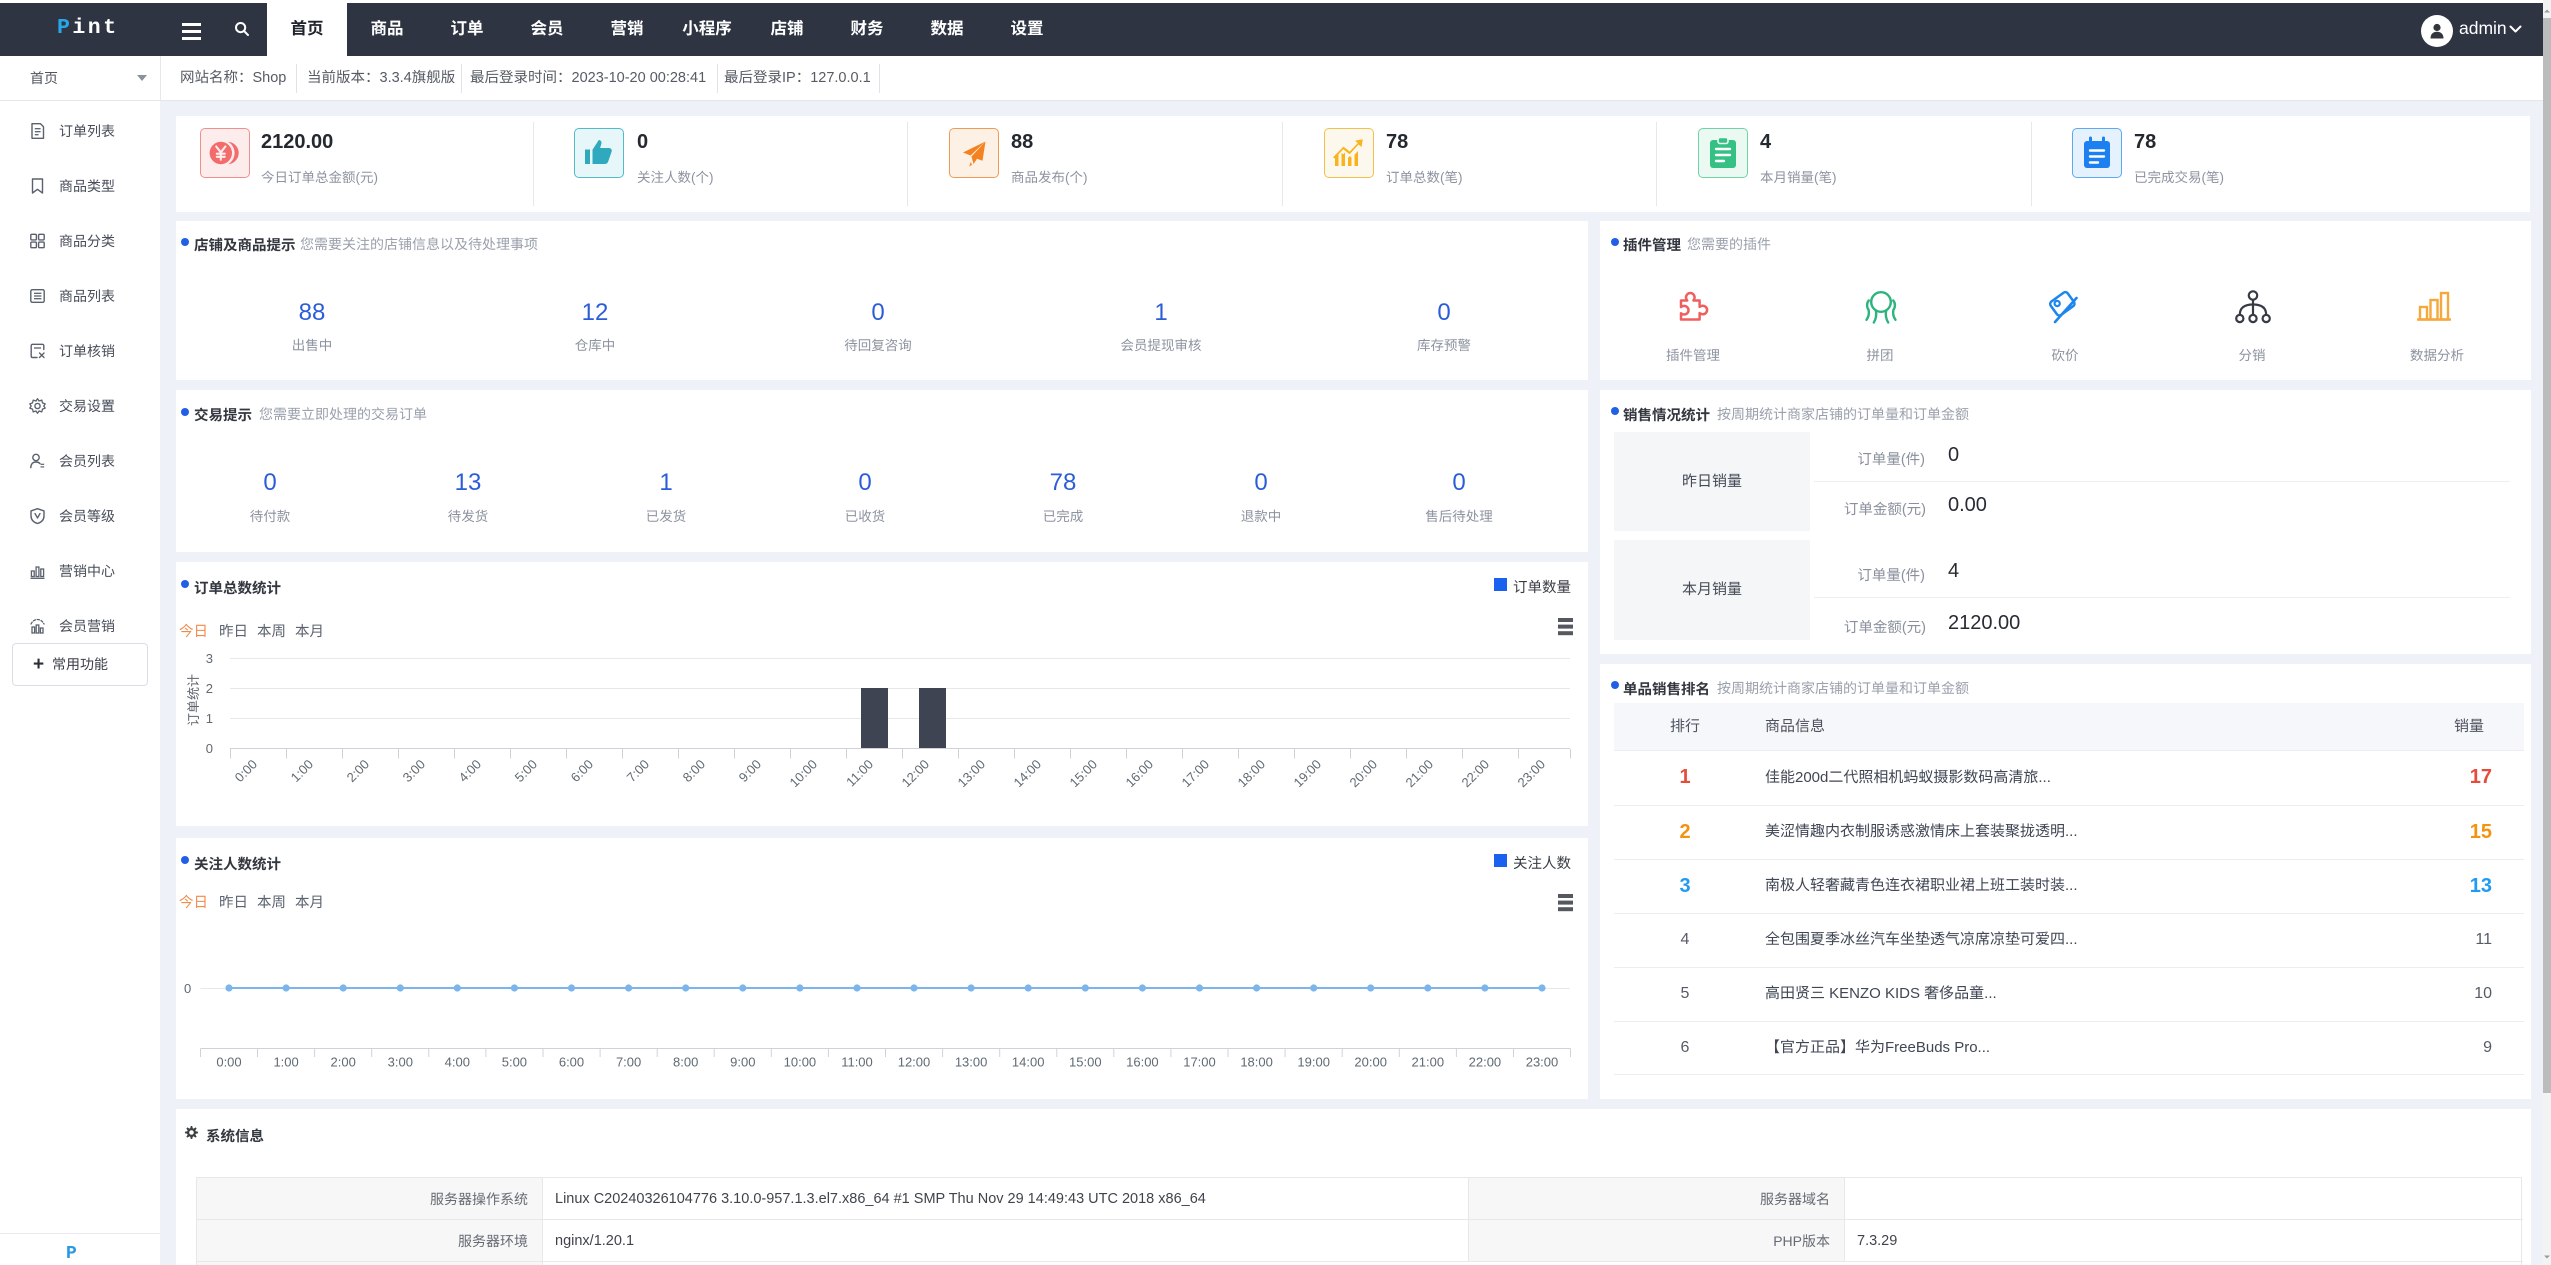  I want to click on svg-text: 2, so click(209, 688).